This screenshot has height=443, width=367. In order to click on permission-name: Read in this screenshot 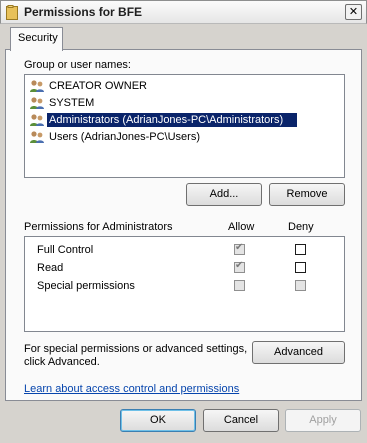, I will do `click(50, 268)`.